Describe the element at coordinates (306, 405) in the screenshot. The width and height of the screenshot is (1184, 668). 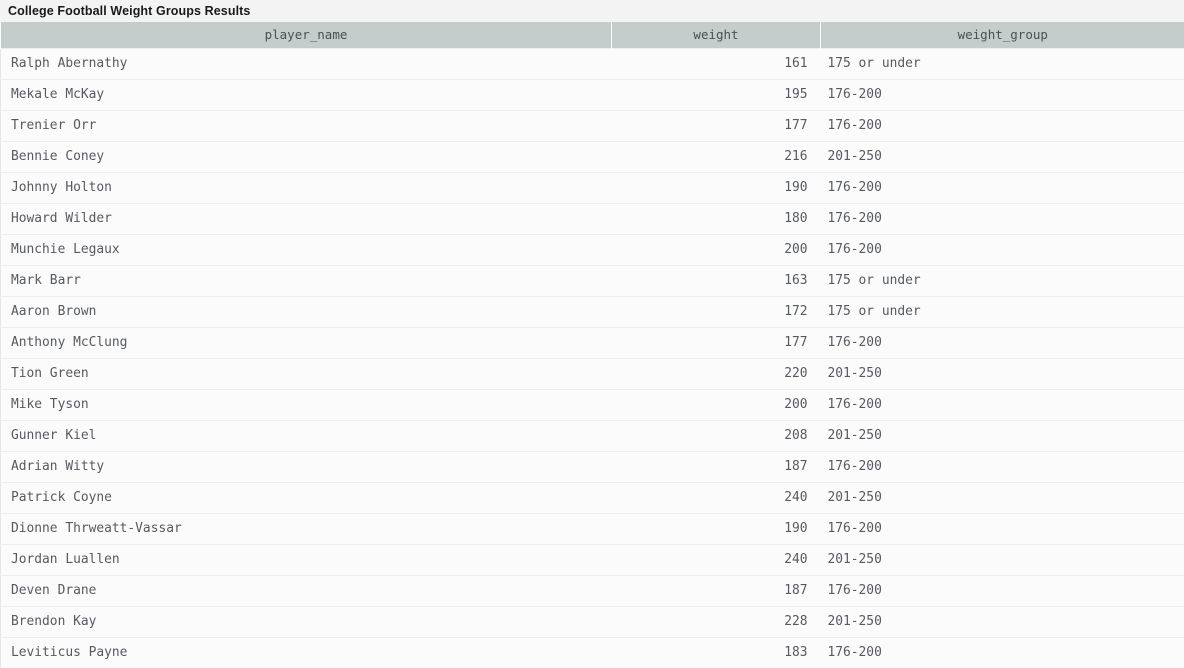
I see `cell-player-name: Mike Tyson` at that location.